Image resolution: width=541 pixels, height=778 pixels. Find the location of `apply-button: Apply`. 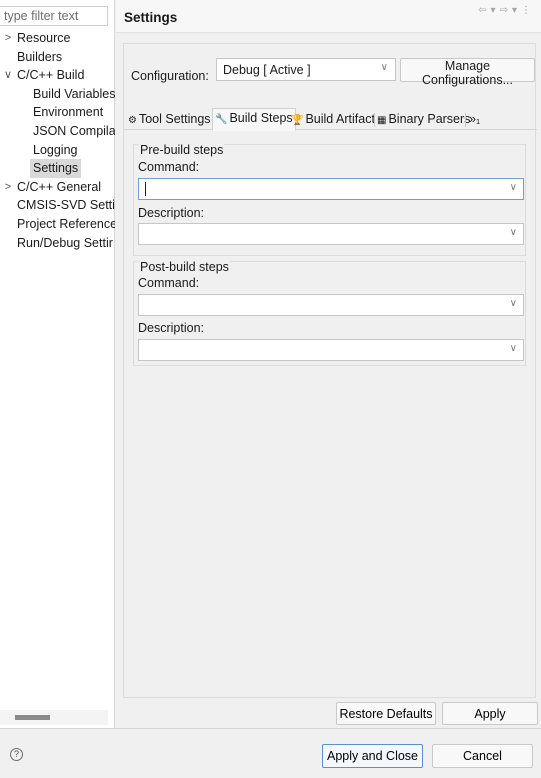

apply-button: Apply is located at coordinates (490, 713).